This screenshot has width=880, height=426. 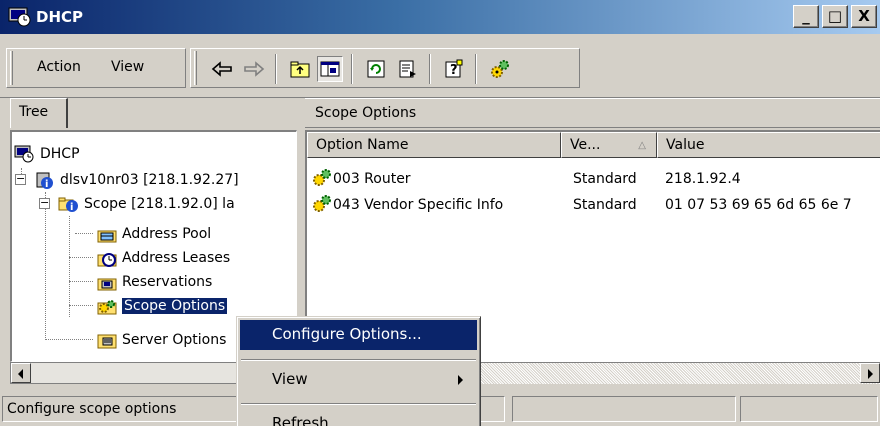 I want to click on tree-node-address-leases: Address Leases, so click(x=163, y=258).